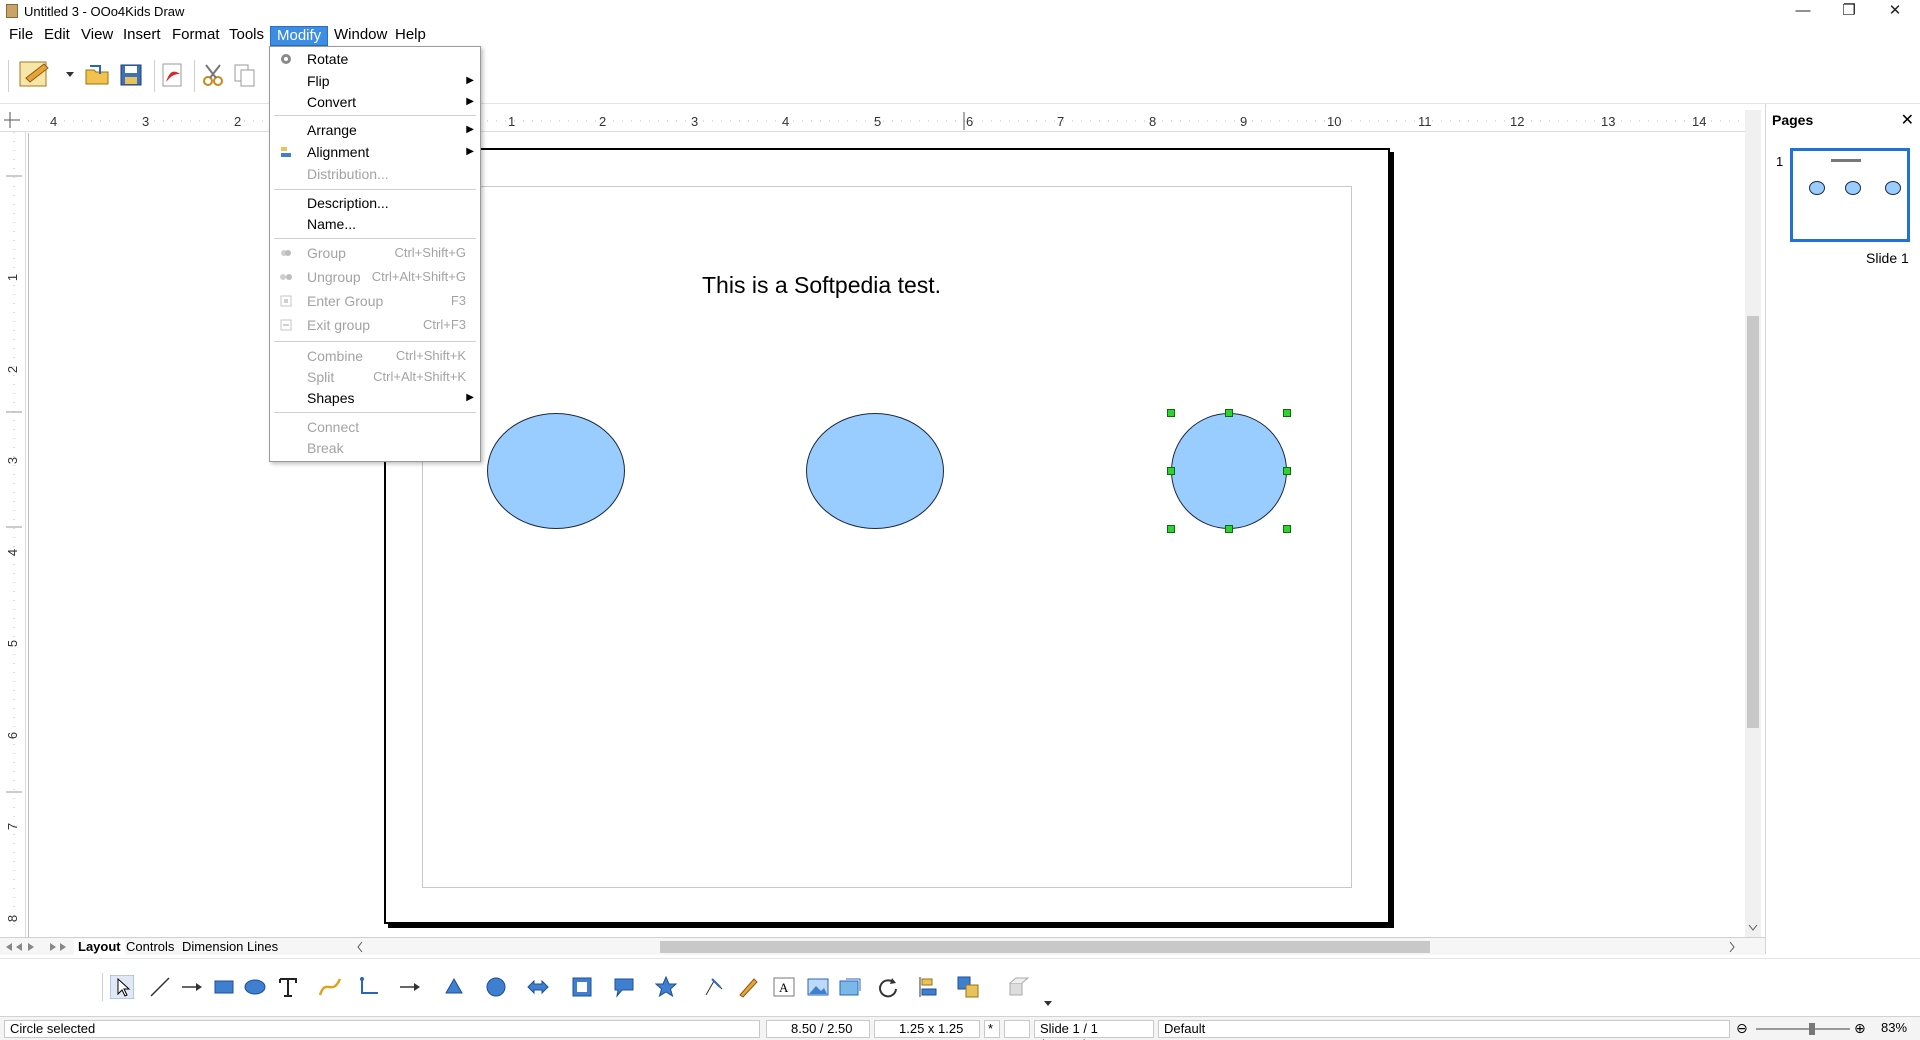 The image size is (1920, 1040). I want to click on menu-modify: Modify, so click(299, 36).